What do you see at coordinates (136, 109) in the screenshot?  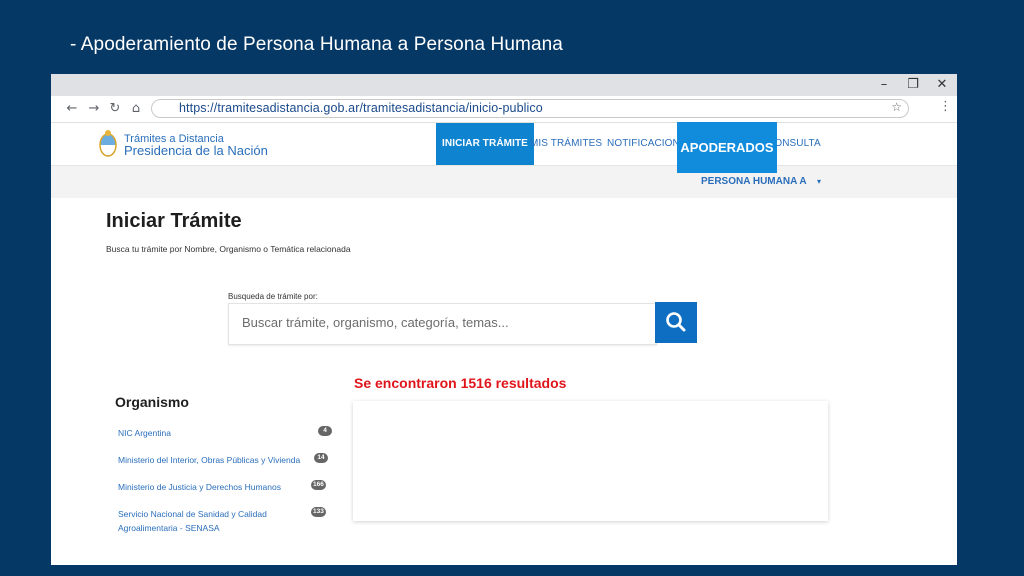 I see `home-icon: ⌂` at bounding box center [136, 109].